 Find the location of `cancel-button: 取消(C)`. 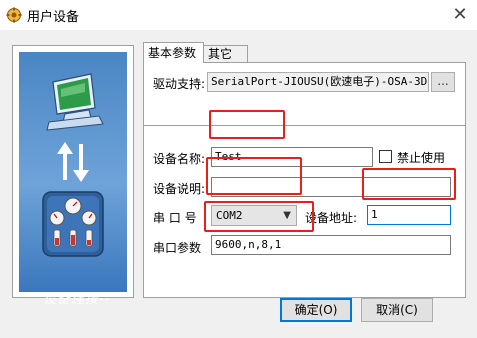

cancel-button: 取消(C) is located at coordinates (397, 310).